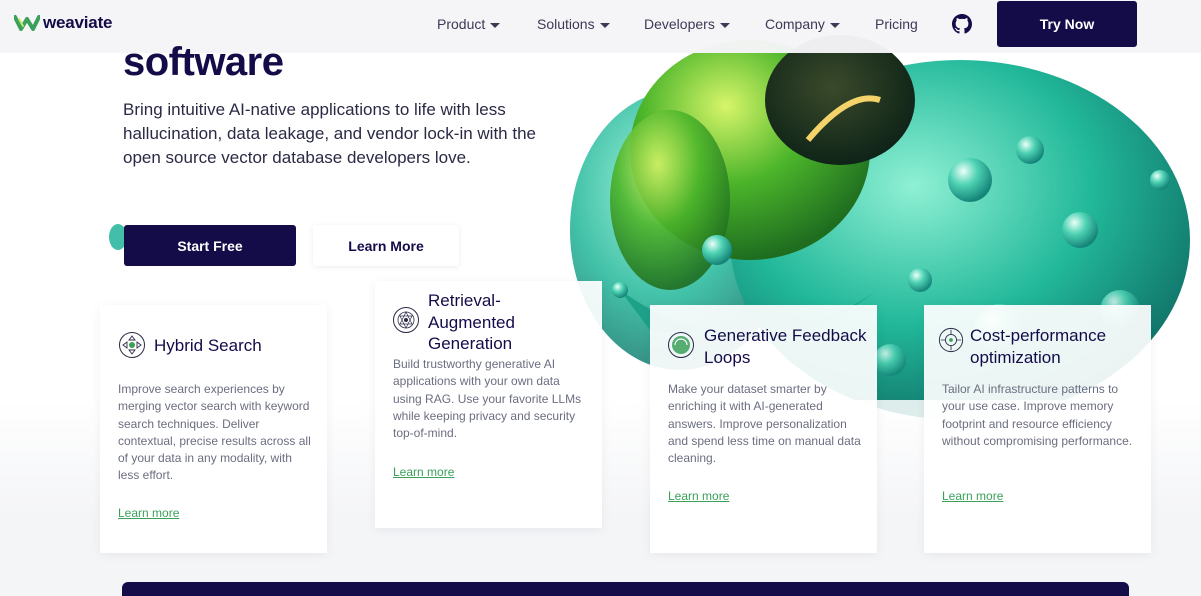 This screenshot has width=1201, height=596. I want to click on rag-icon, so click(406, 320).